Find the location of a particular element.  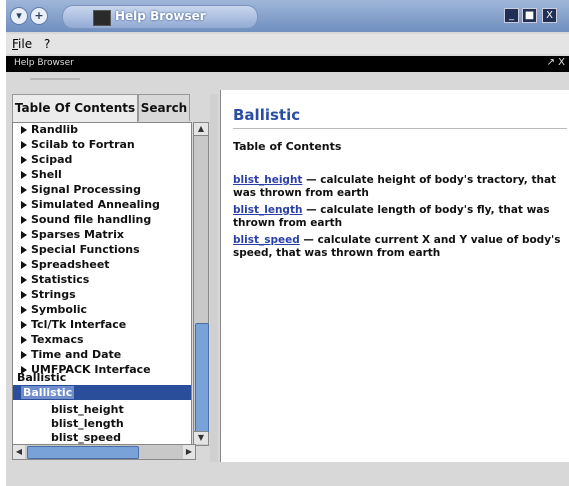

tree-item-label: Scilab to Fortran is located at coordinates (83, 144).